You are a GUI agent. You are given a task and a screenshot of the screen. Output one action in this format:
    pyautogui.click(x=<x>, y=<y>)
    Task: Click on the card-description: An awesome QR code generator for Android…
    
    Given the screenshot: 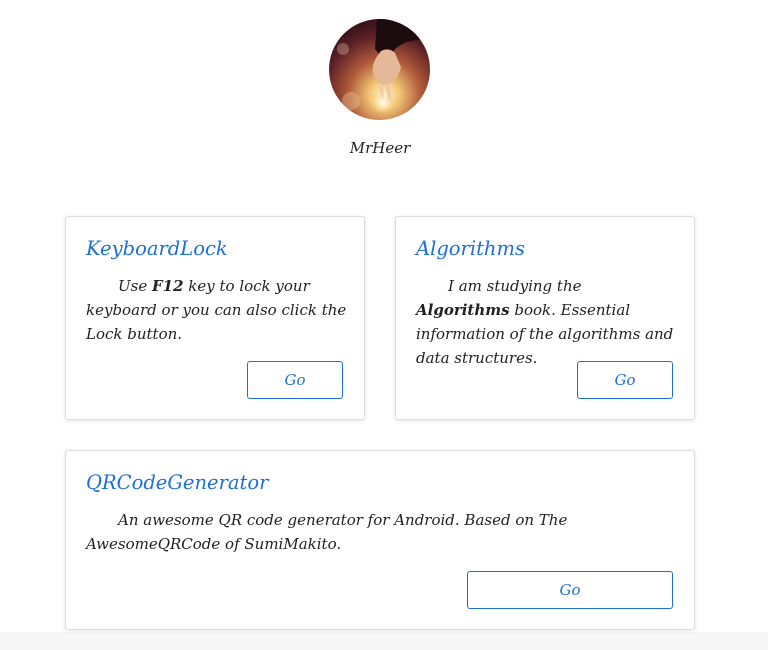 What is the action you would take?
    pyautogui.click(x=382, y=532)
    